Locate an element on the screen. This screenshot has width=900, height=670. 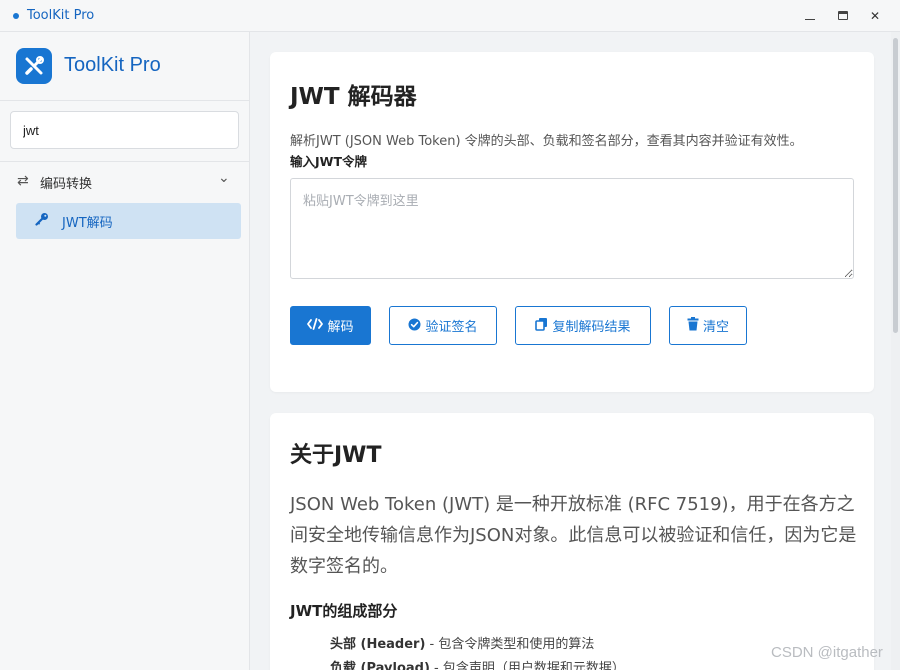
close-icon: ✕ is located at coordinates (875, 16).